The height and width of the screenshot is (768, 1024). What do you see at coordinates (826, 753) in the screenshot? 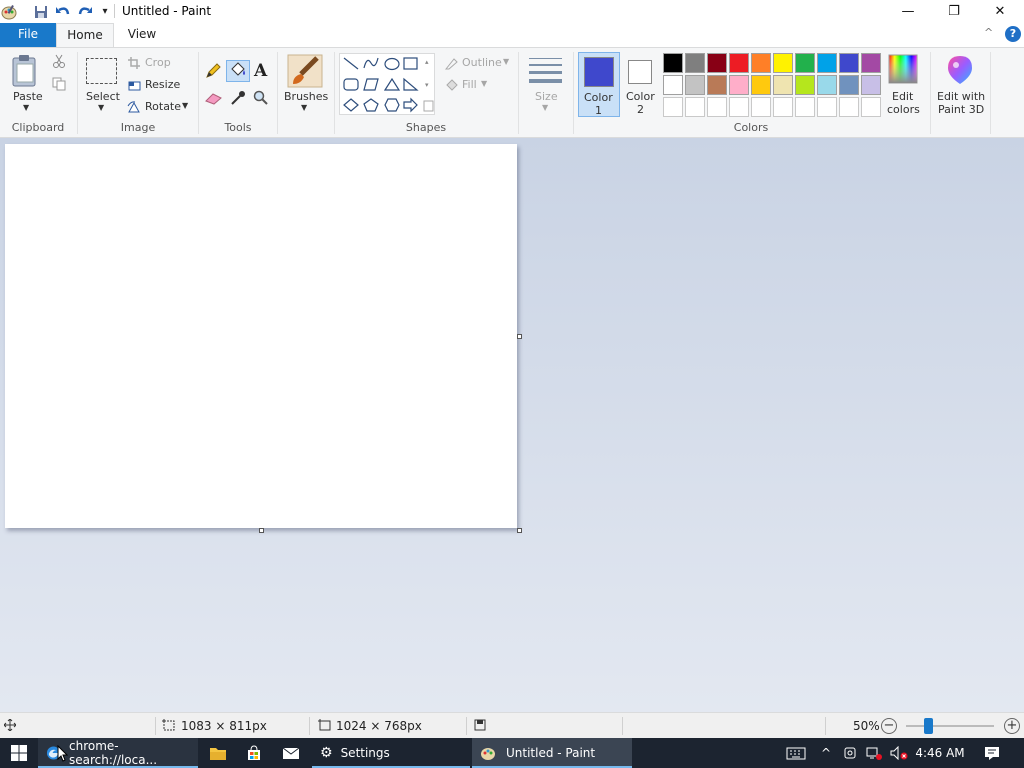
I see `show-hidden-icons: ^` at bounding box center [826, 753].